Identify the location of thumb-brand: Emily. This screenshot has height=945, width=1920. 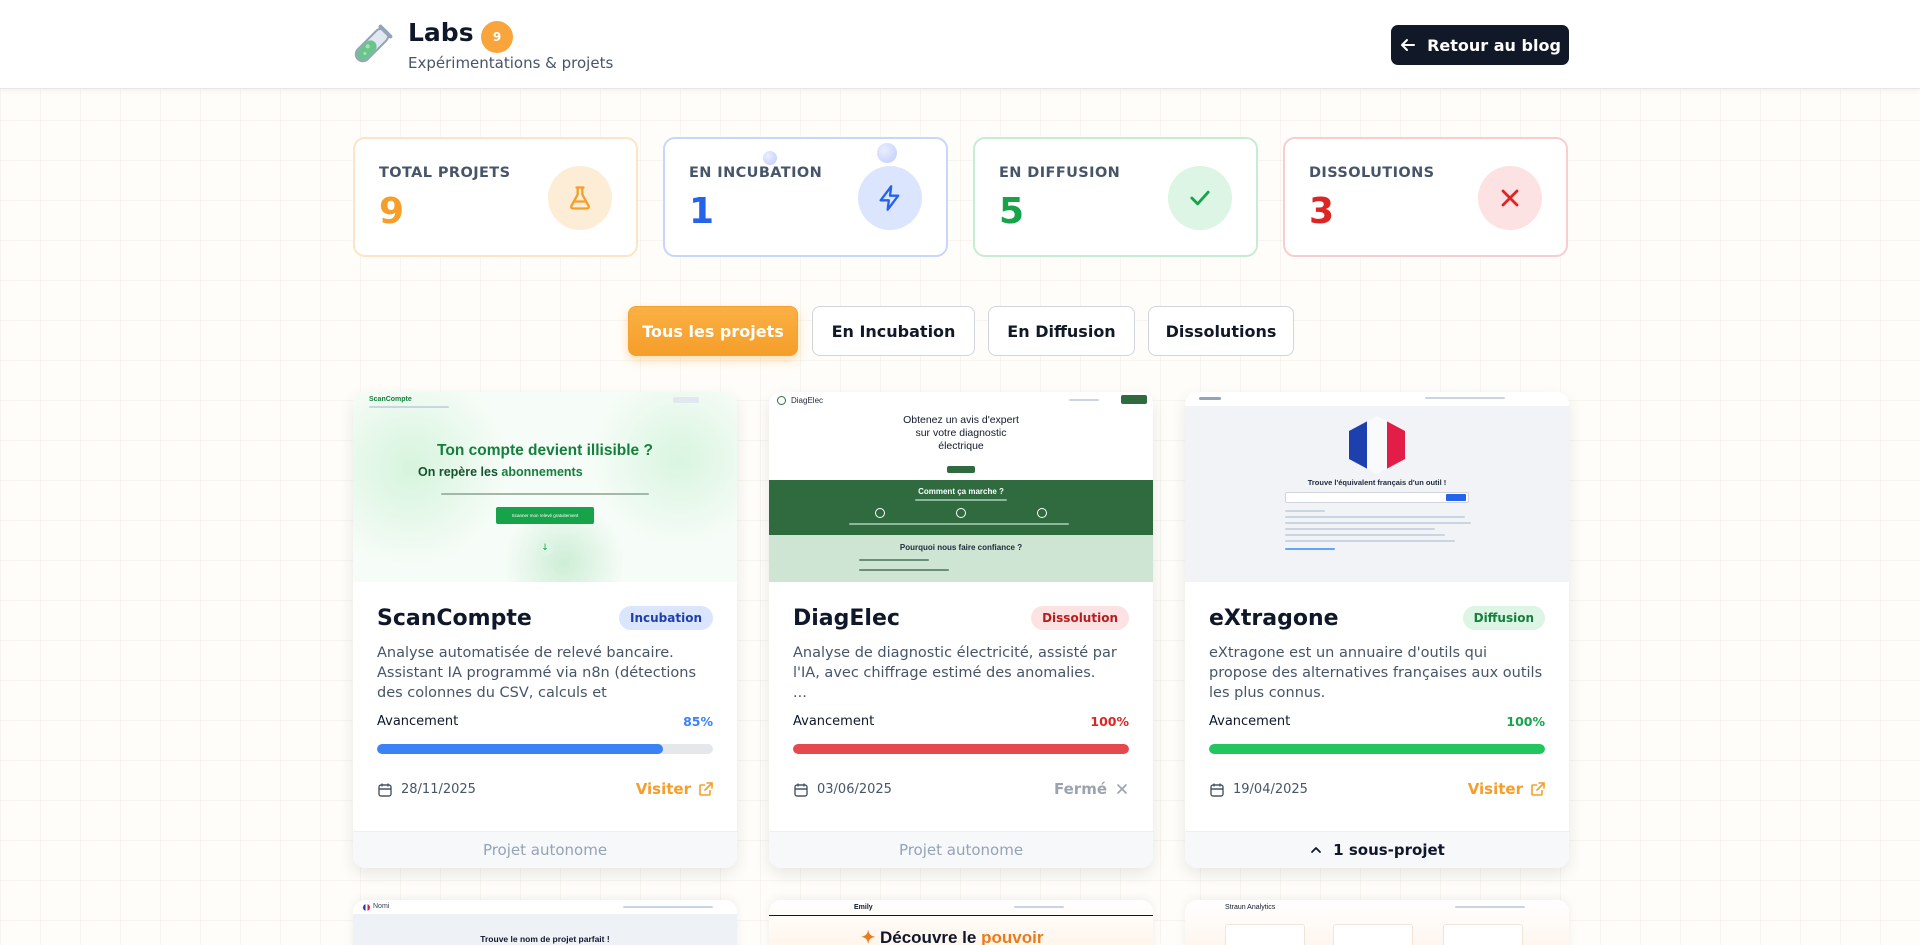
(863, 907).